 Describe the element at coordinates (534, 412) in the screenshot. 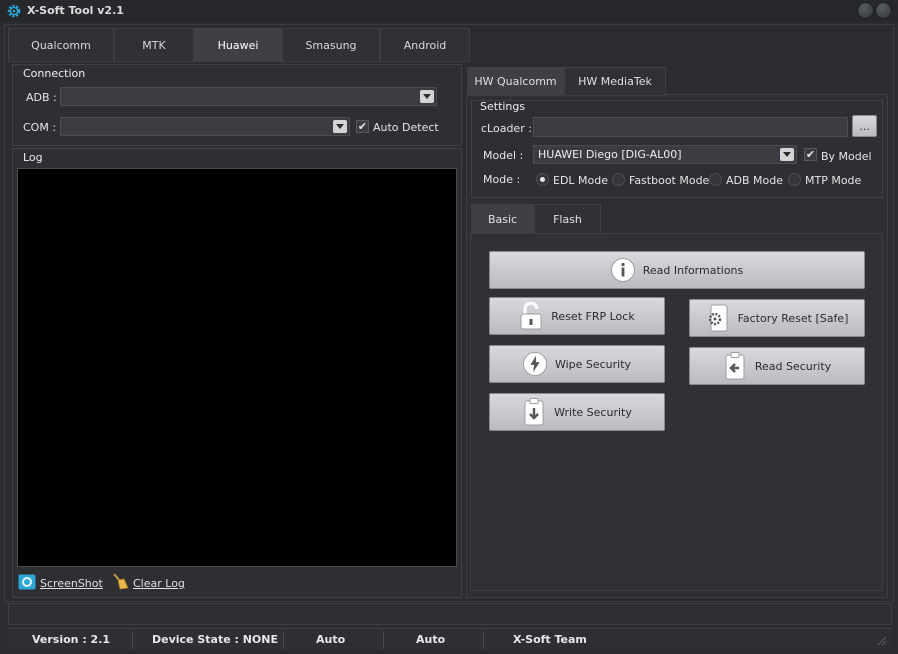

I see `clipboard-download-icon` at that location.